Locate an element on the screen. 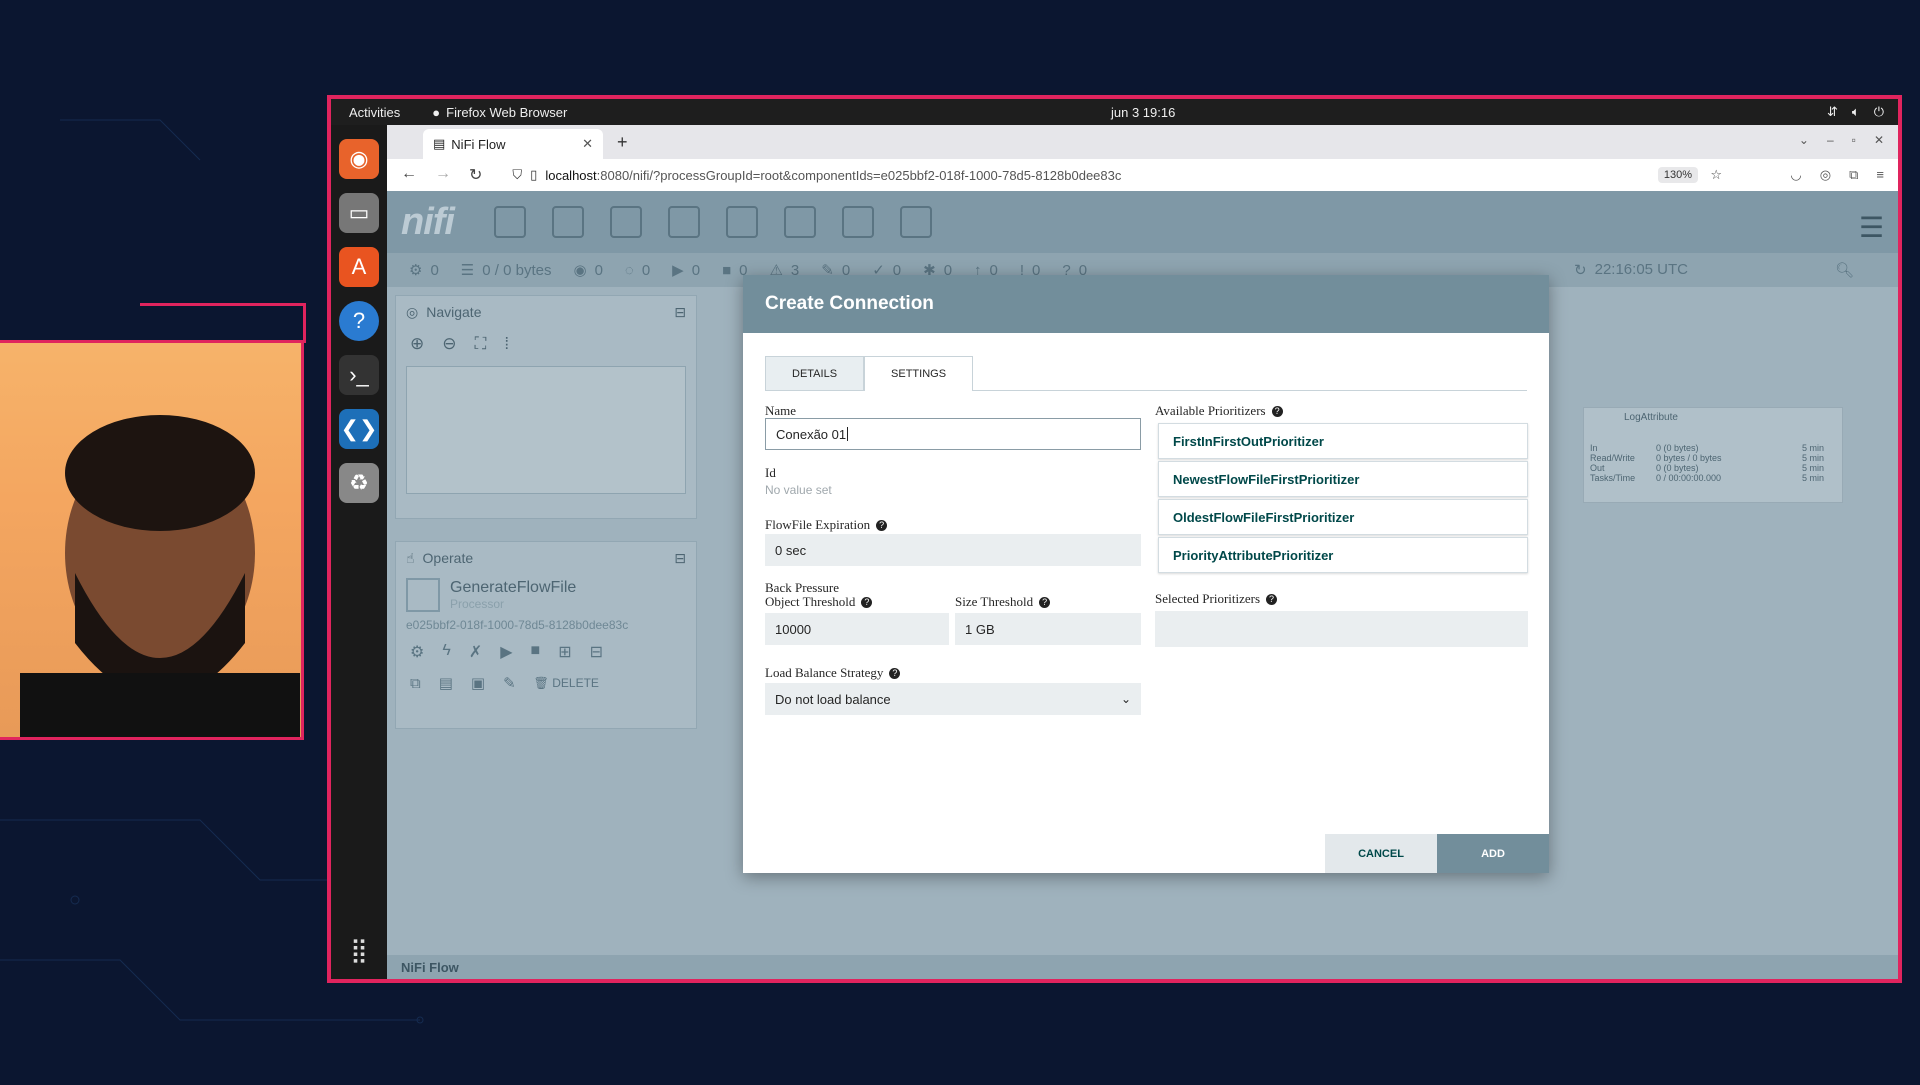 This screenshot has height=1085, width=1920. group-icon: ▣ is located at coordinates (478, 683).